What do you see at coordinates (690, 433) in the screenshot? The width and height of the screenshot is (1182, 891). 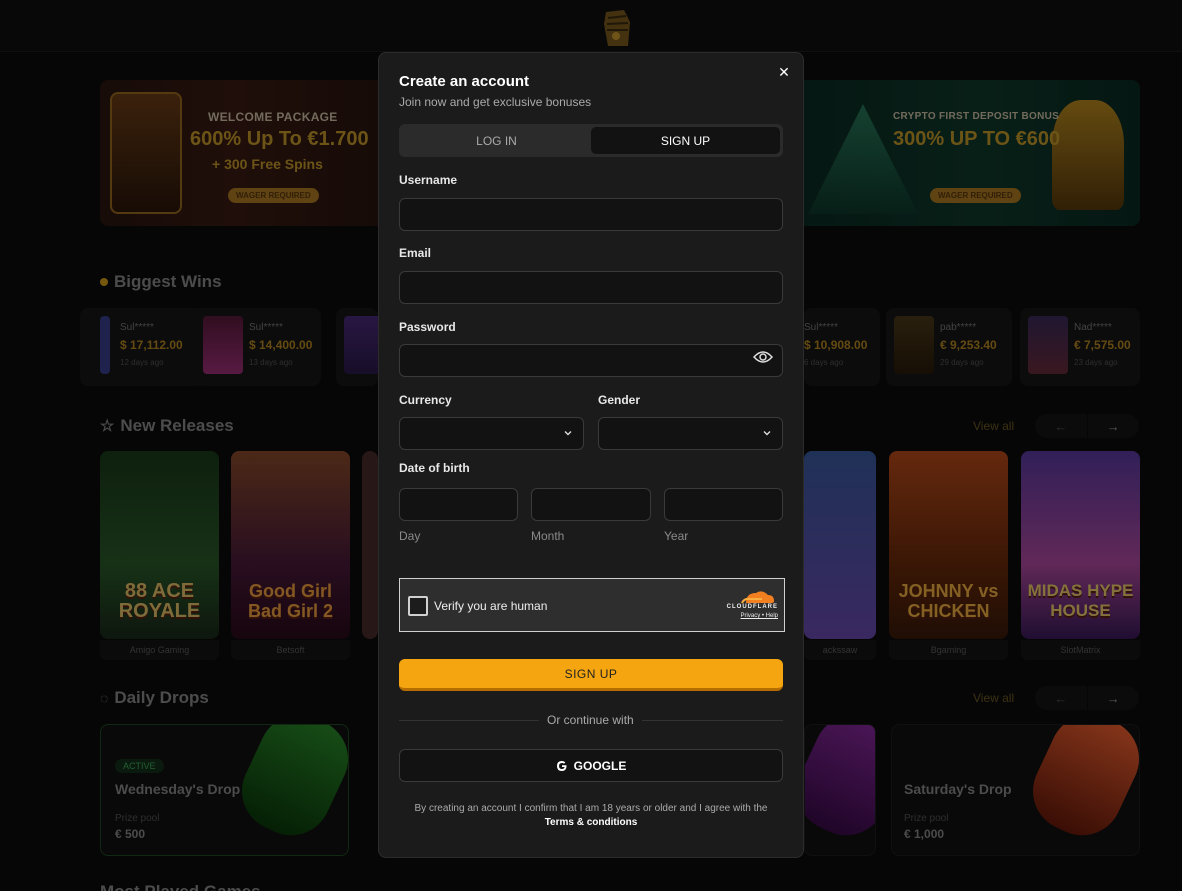 I see `gender-select` at bounding box center [690, 433].